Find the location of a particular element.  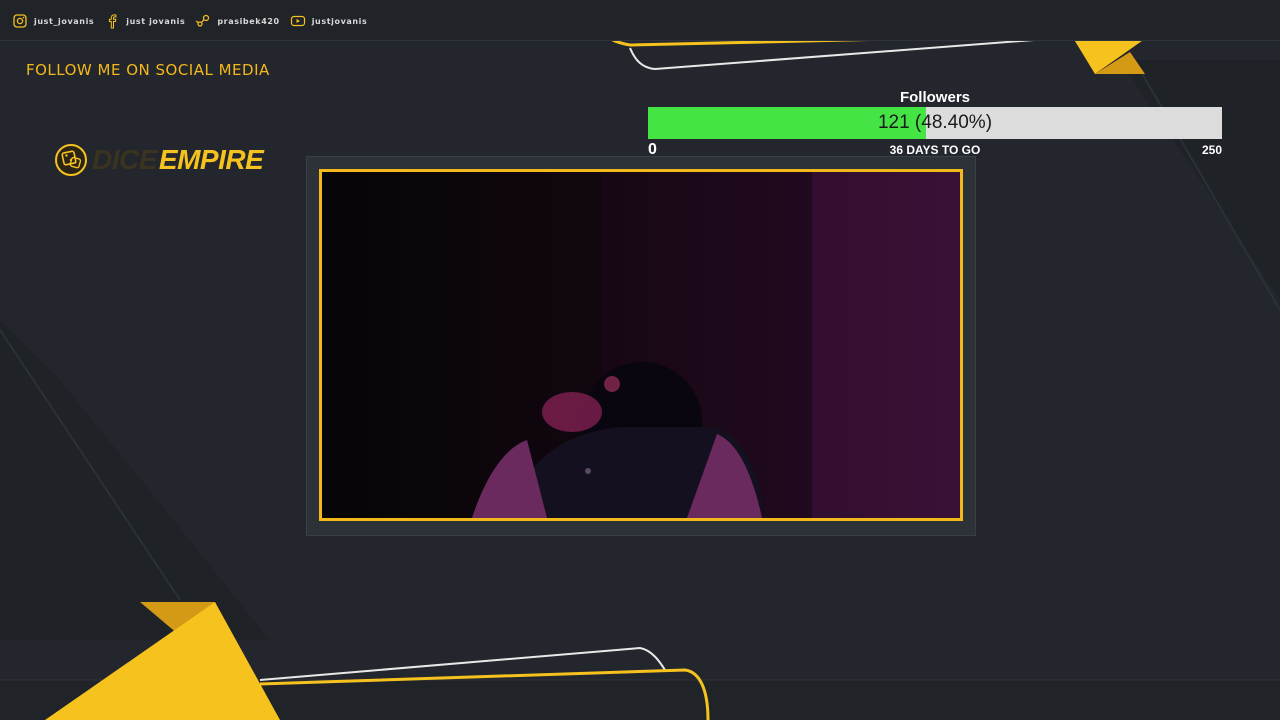

social-item-steam: PRASIBEK420 is located at coordinates (237, 21).